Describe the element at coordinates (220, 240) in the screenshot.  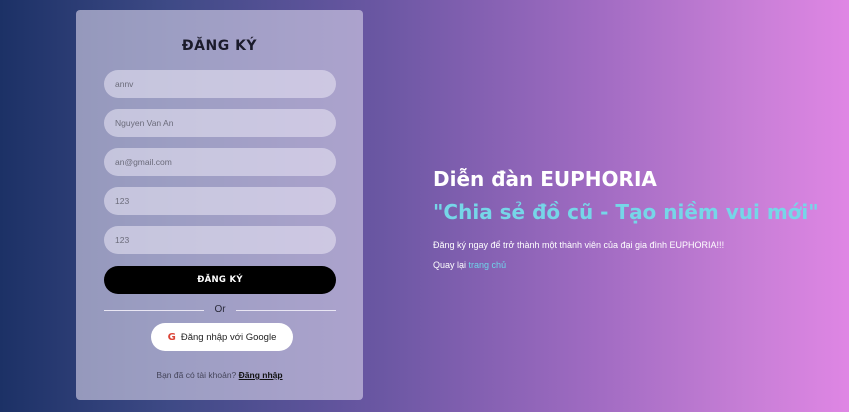
I see `confirm-password-input` at that location.